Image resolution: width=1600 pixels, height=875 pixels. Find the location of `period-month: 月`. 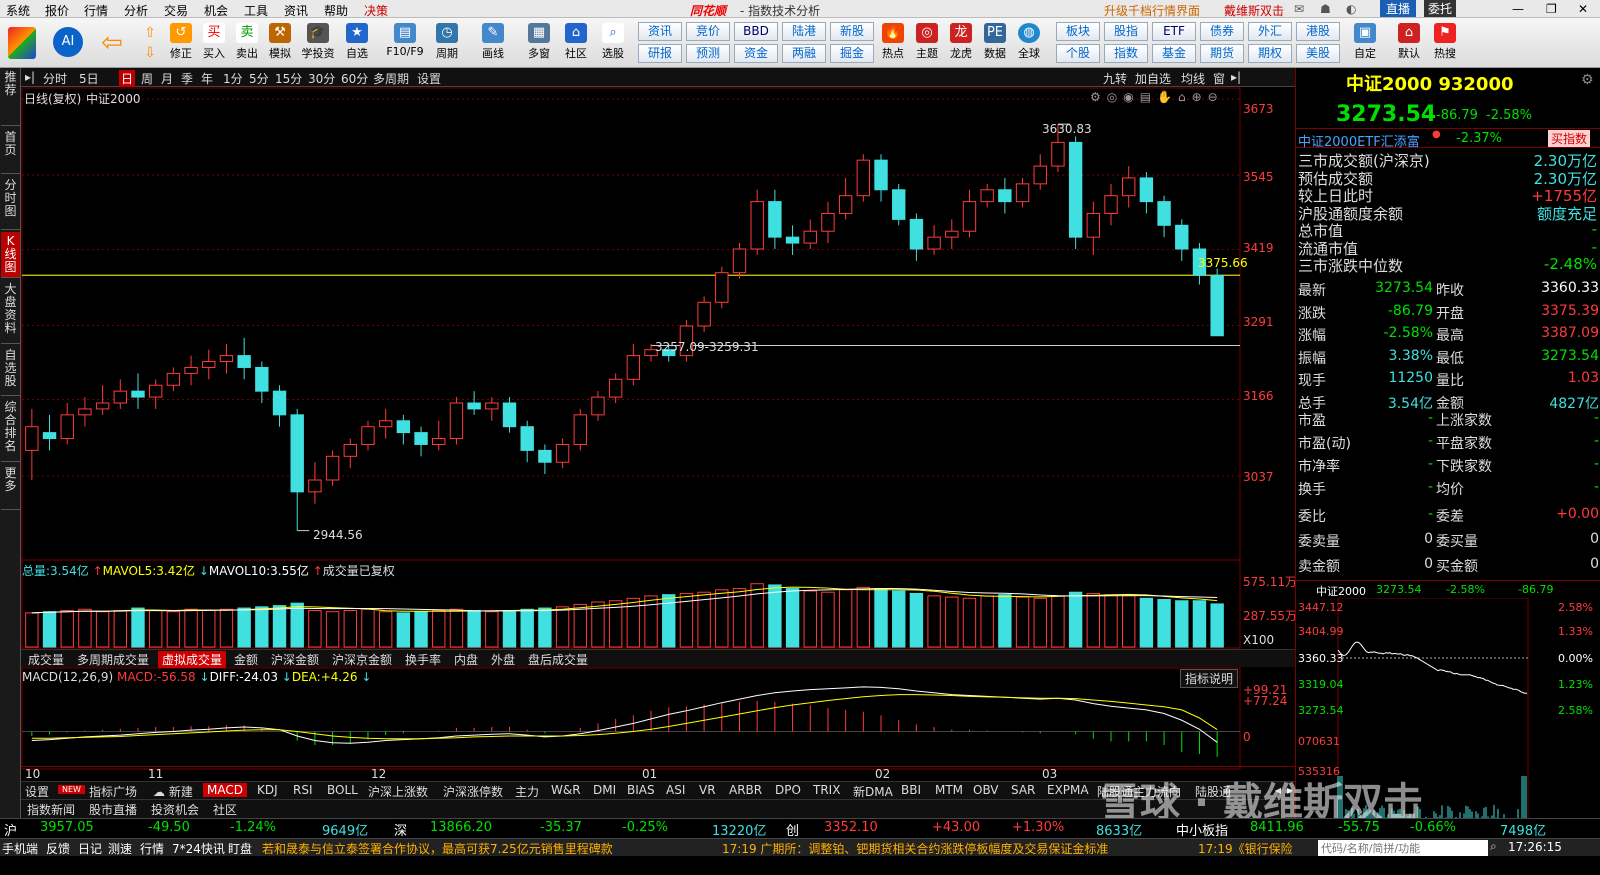

period-month: 月 is located at coordinates (167, 78).